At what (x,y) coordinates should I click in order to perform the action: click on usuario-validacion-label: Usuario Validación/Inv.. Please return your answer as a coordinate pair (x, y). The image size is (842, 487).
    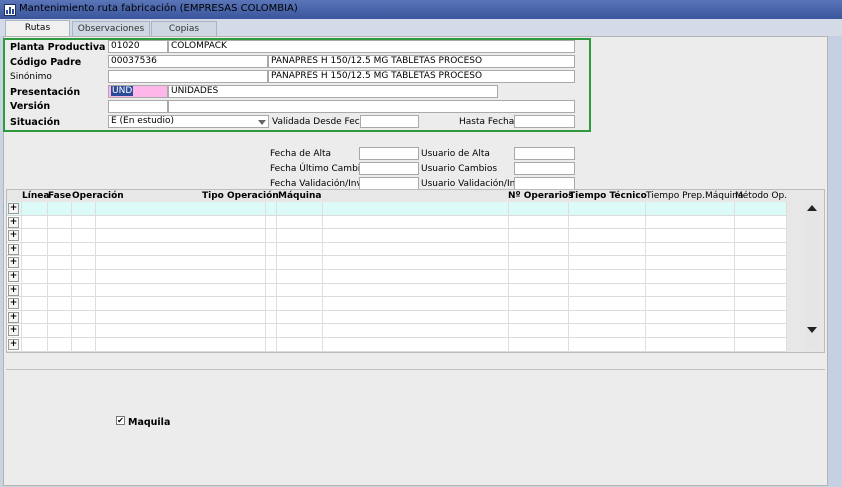
    Looking at the image, I should click on (472, 184).